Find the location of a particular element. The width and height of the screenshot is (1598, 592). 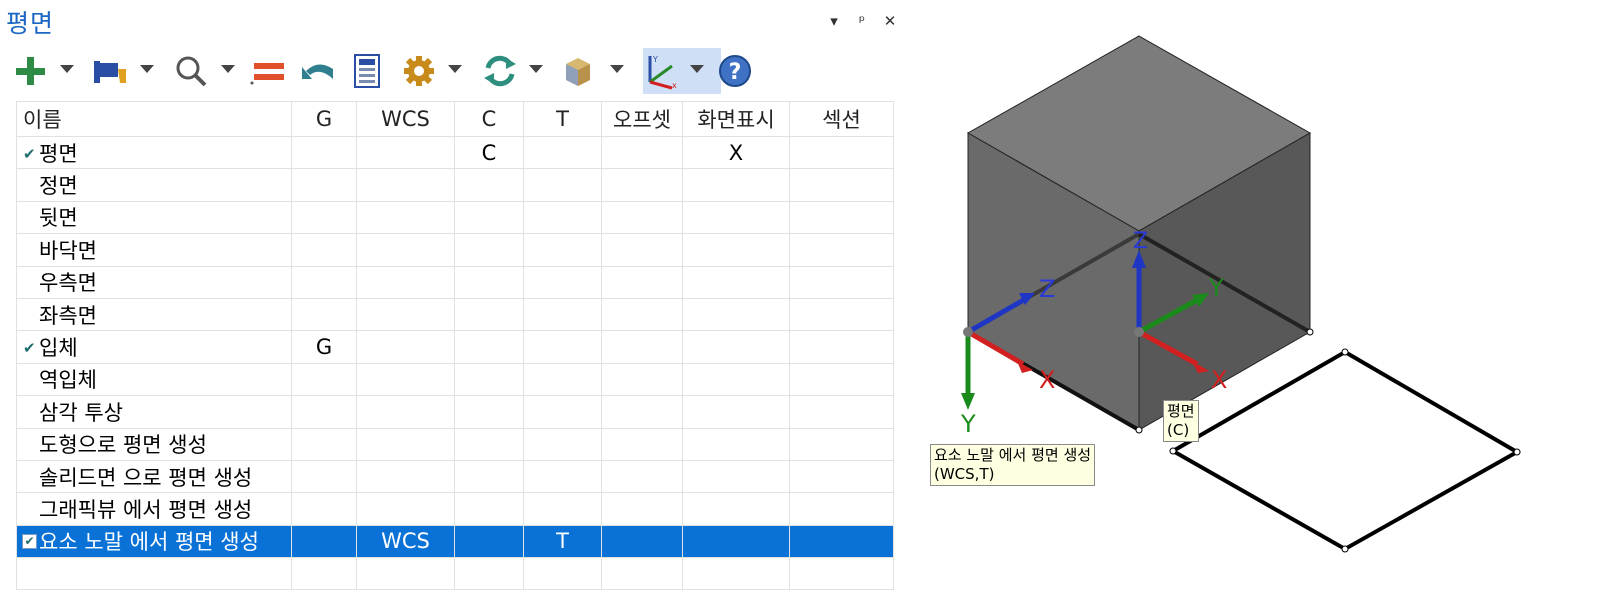

close-icon: ✕ is located at coordinates (890, 21).